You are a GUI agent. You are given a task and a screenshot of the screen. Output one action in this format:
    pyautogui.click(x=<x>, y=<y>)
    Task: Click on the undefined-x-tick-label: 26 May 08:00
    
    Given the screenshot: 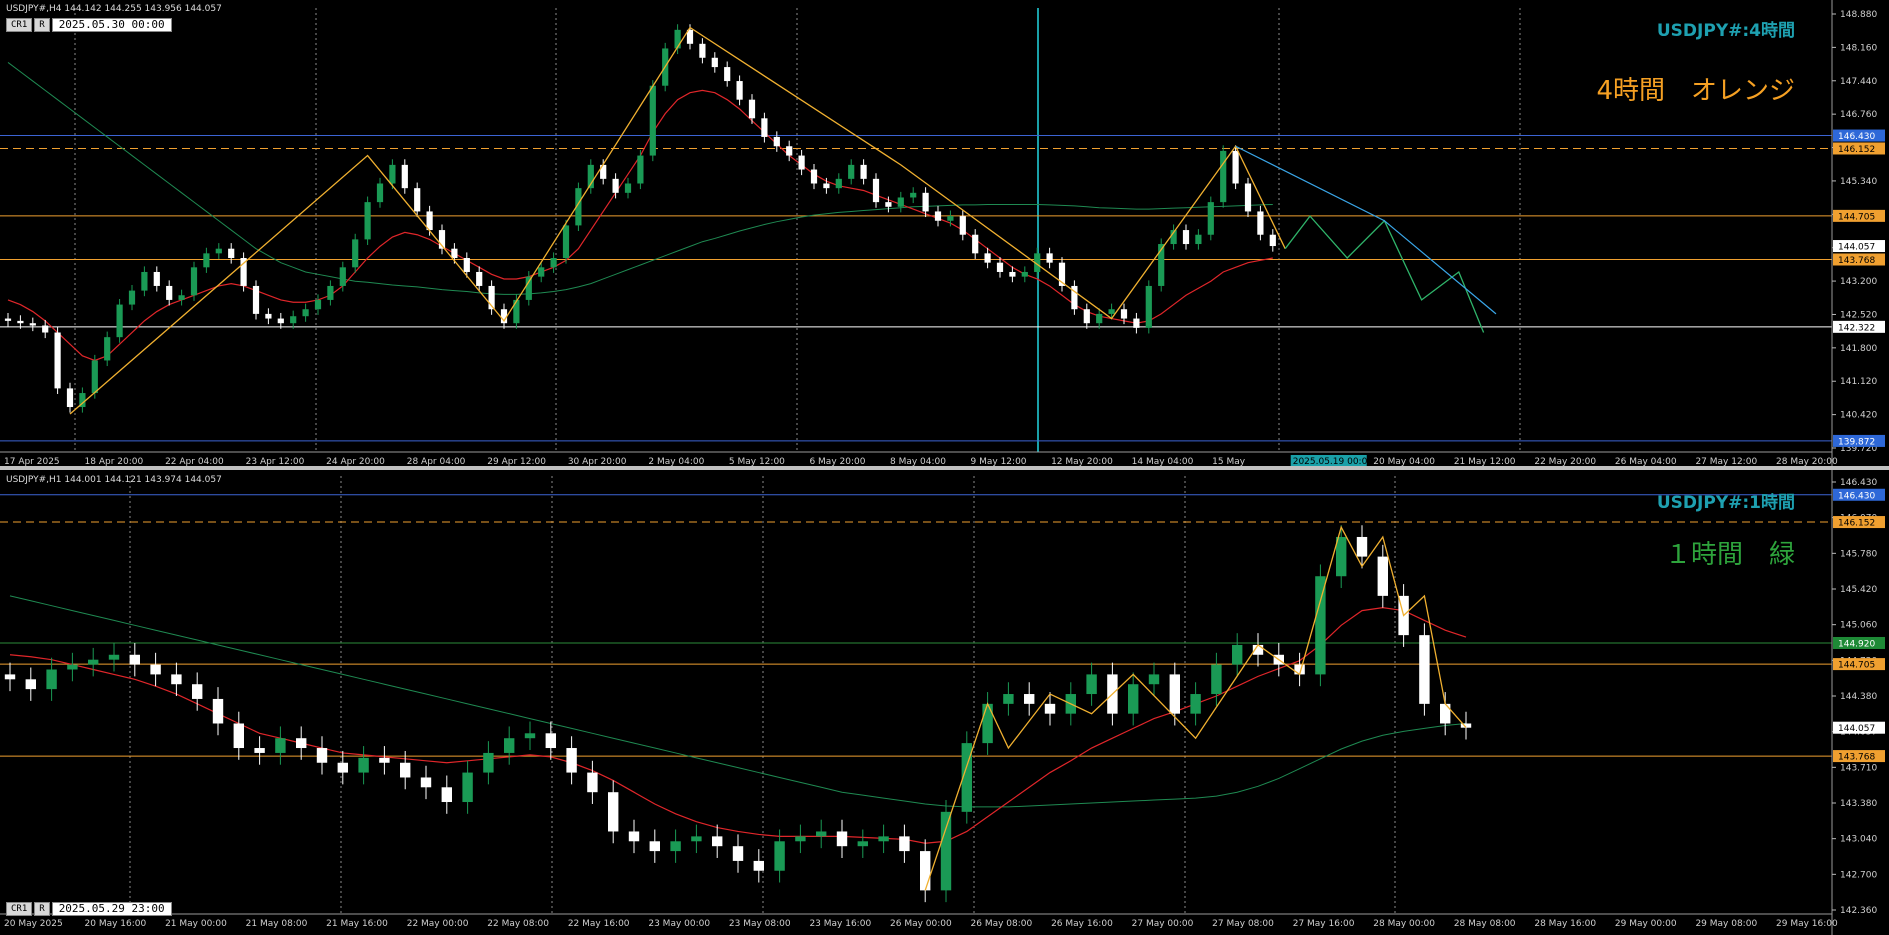 What is the action you would take?
    pyautogui.click(x=1002, y=924)
    